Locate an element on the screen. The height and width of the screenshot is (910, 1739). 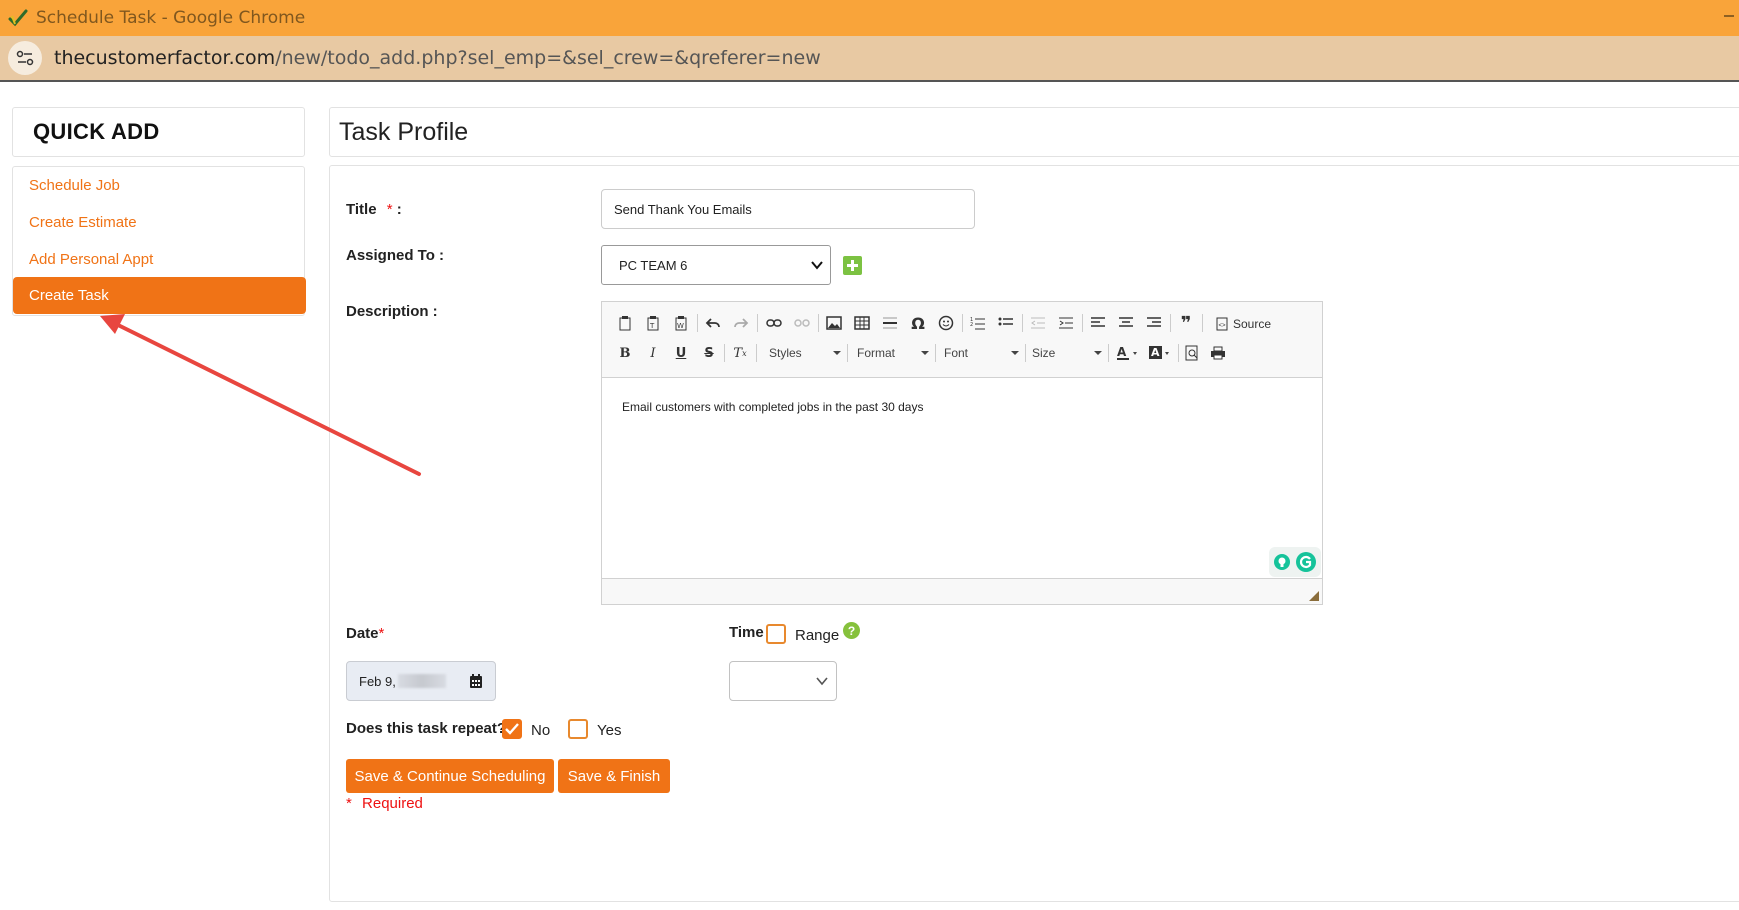
window-title: Schedule Task - Google Chrome is located at coordinates (171, 18).